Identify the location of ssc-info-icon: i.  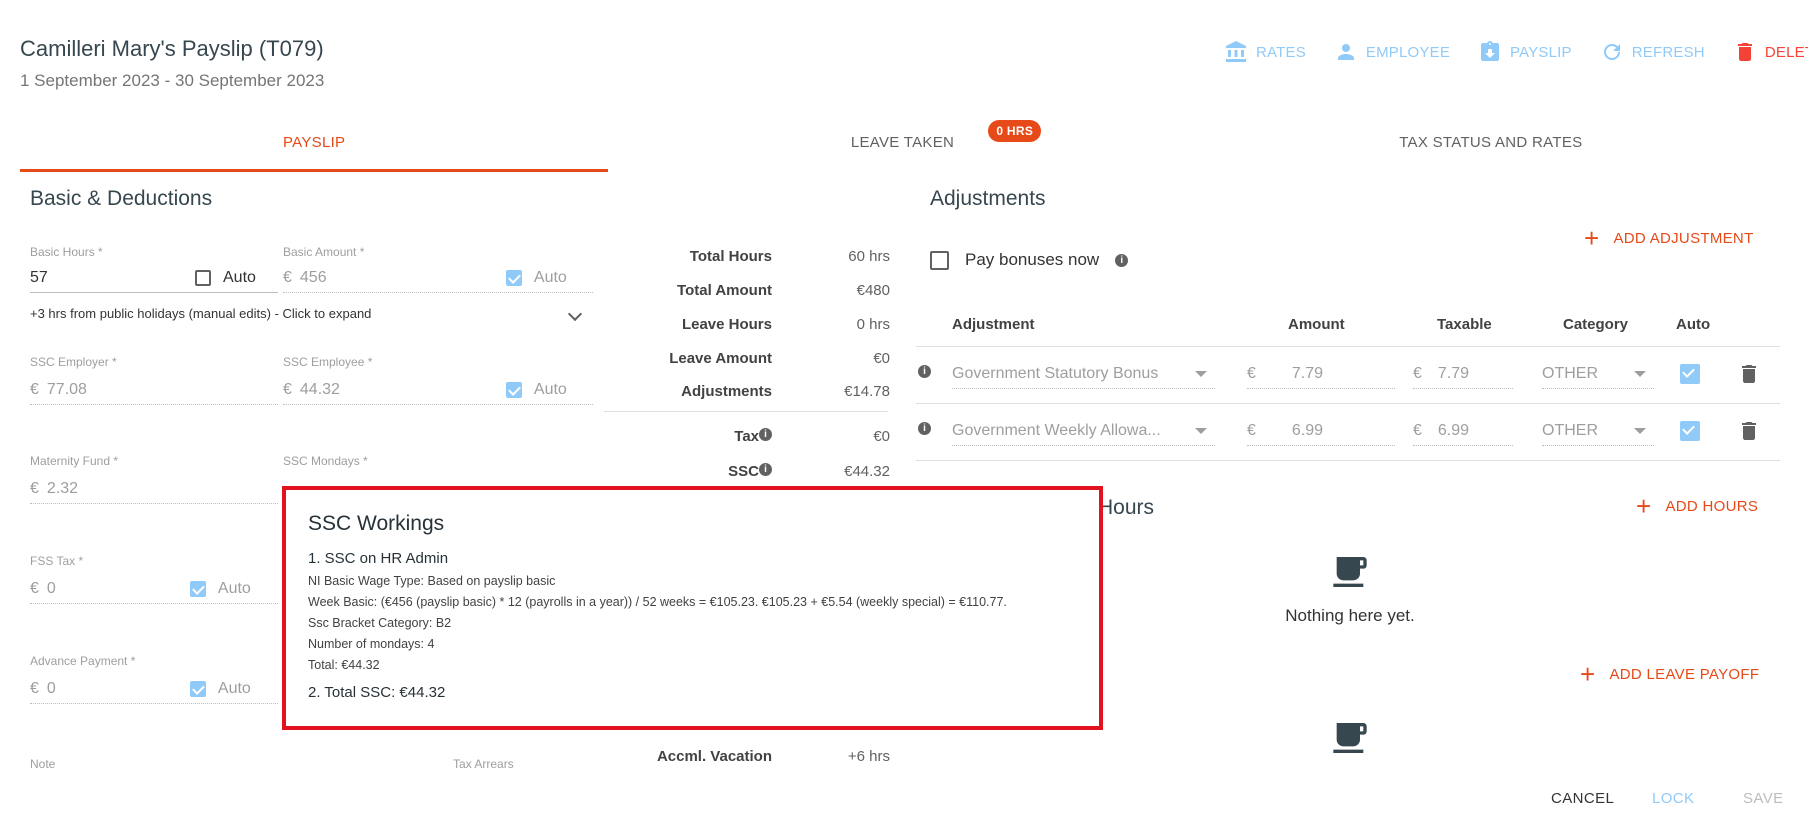
(765, 469).